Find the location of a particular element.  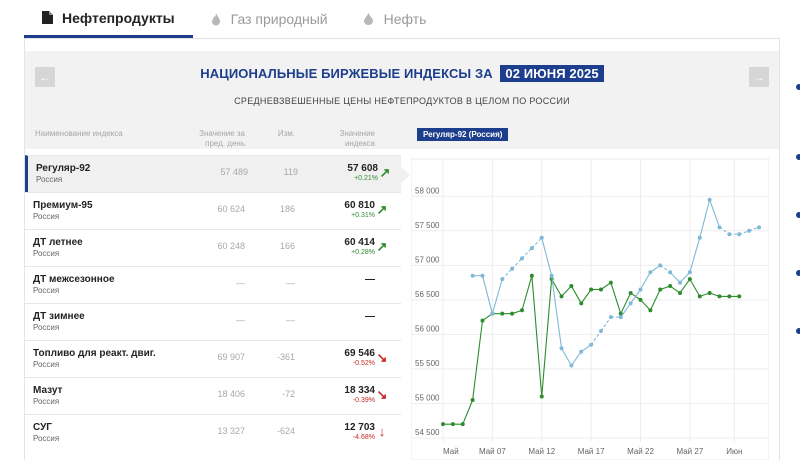

y-tick-label: 56 500 is located at coordinates (427, 294).